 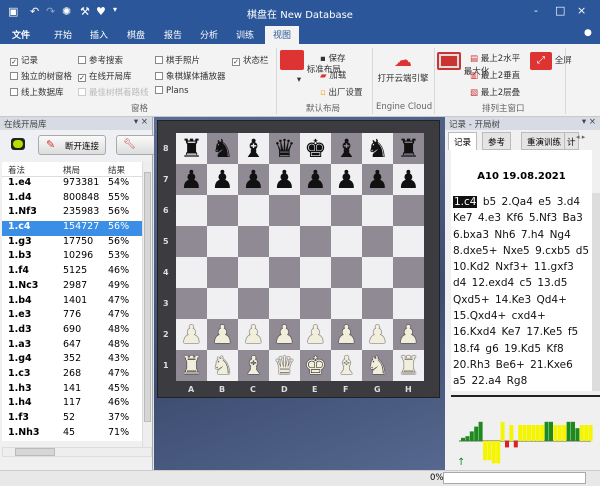 What do you see at coordinates (377, 303) in the screenshot?
I see `square-g3` at bounding box center [377, 303].